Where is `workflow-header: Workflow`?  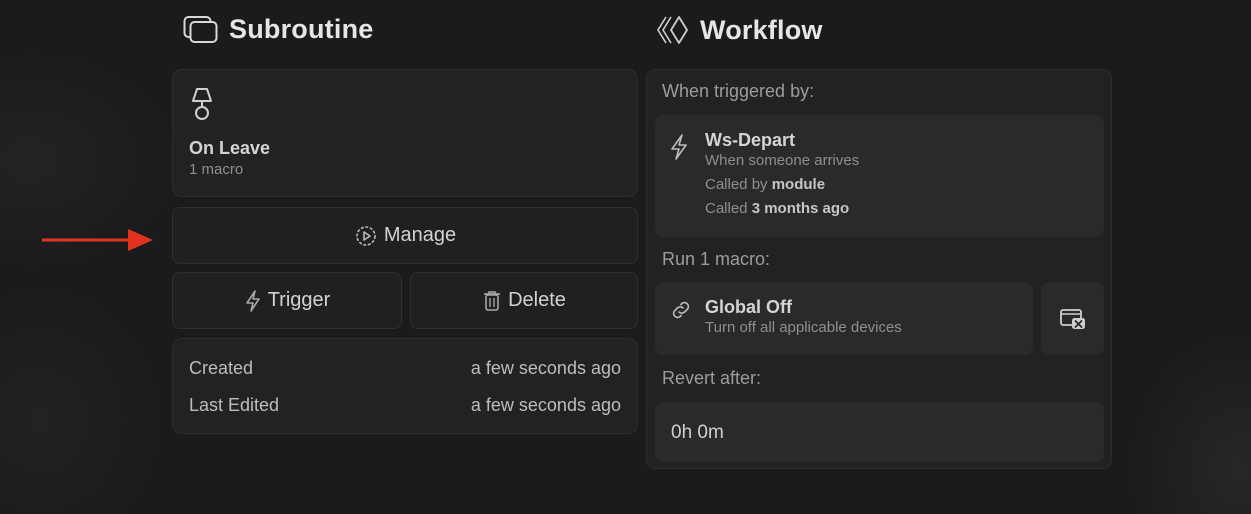 workflow-header: Workflow is located at coordinates (739, 30).